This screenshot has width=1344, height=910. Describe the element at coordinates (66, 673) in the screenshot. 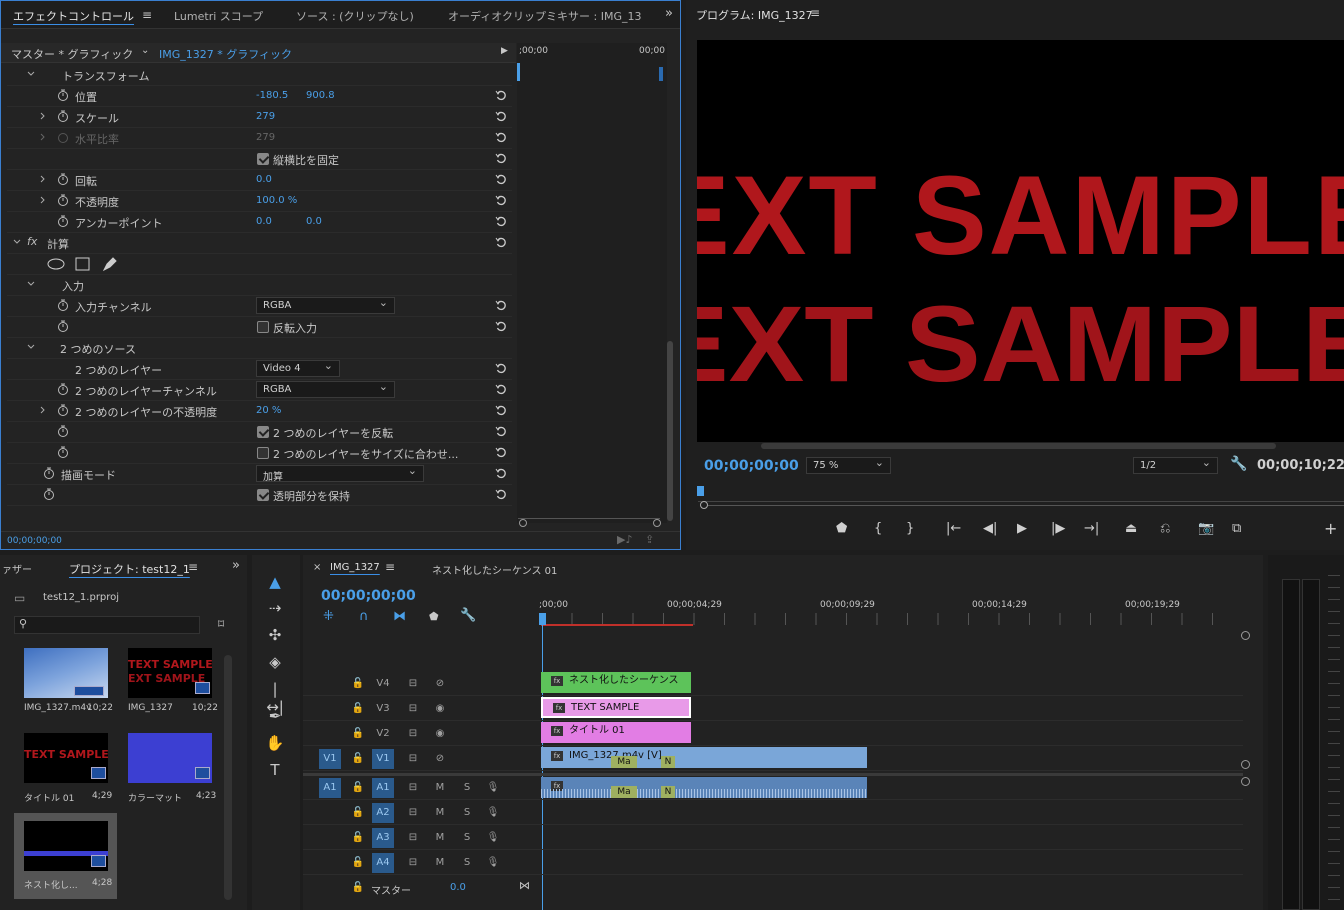

I see `thumb-img1327-m4v` at that location.